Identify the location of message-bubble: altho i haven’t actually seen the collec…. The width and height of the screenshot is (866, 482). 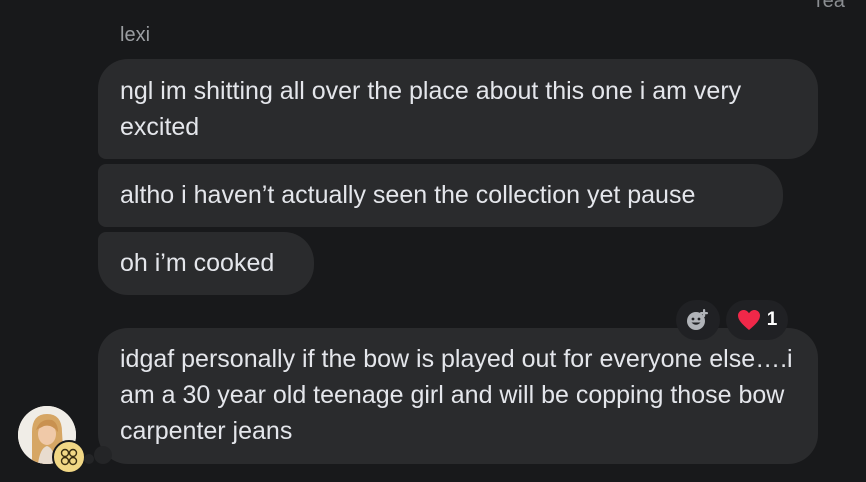
(440, 195).